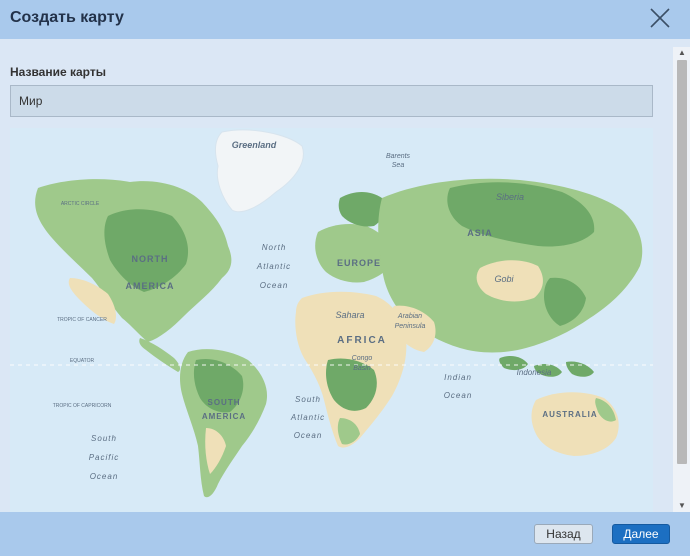  Describe the element at coordinates (349, 315) in the screenshot. I see `label-sahara: Sahara` at that location.